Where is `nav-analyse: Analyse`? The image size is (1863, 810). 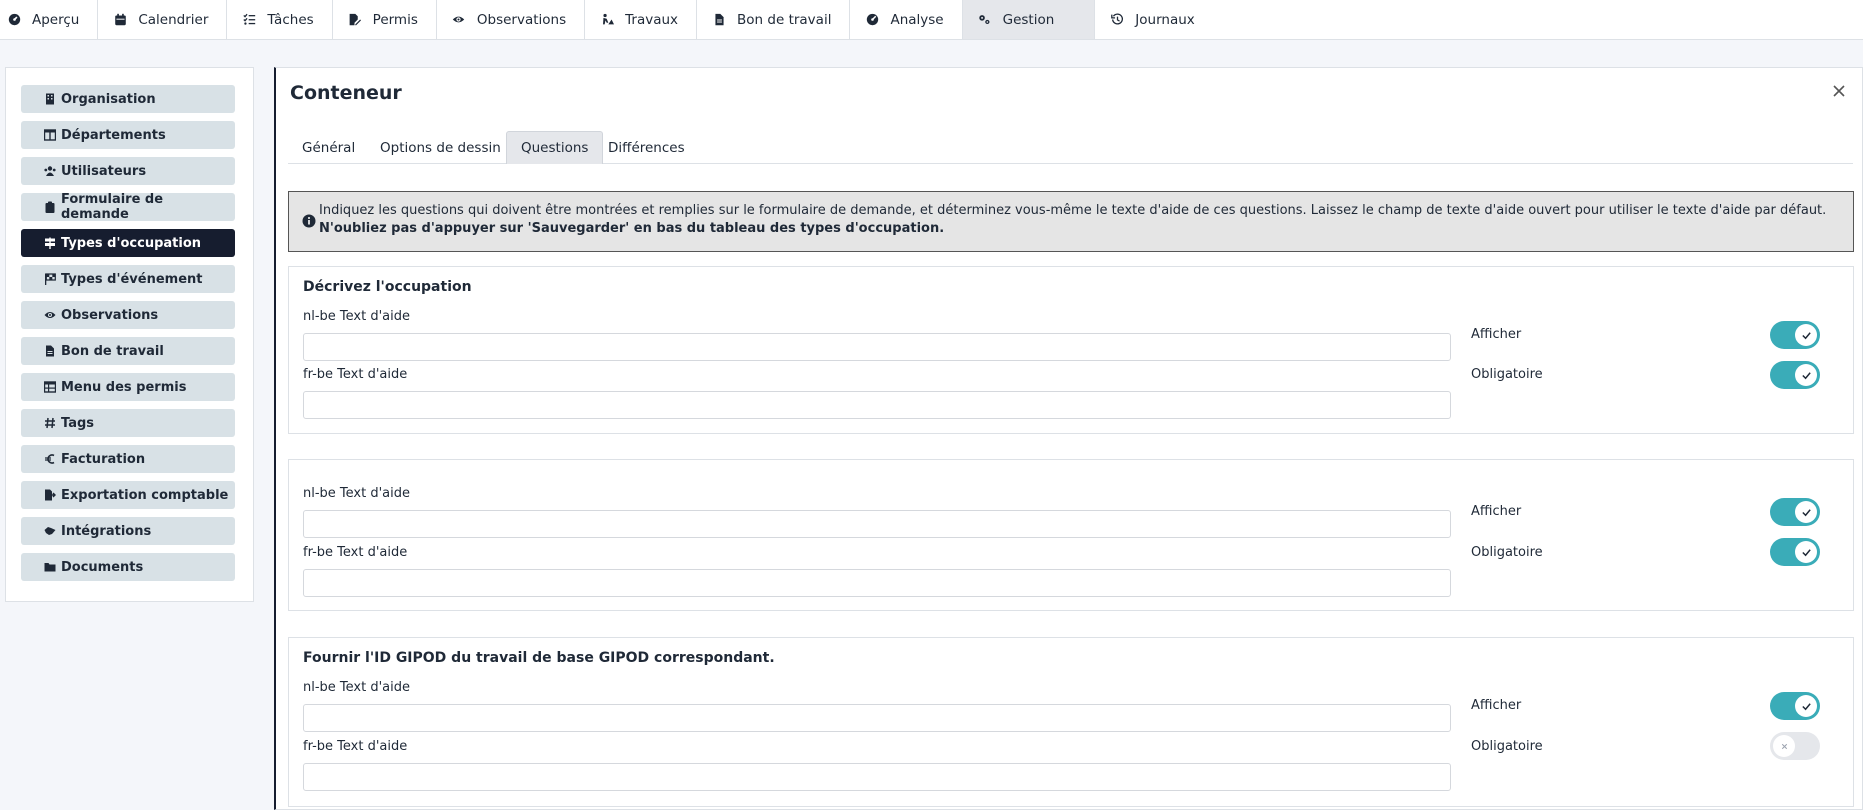 nav-analyse: Analyse is located at coordinates (906, 19).